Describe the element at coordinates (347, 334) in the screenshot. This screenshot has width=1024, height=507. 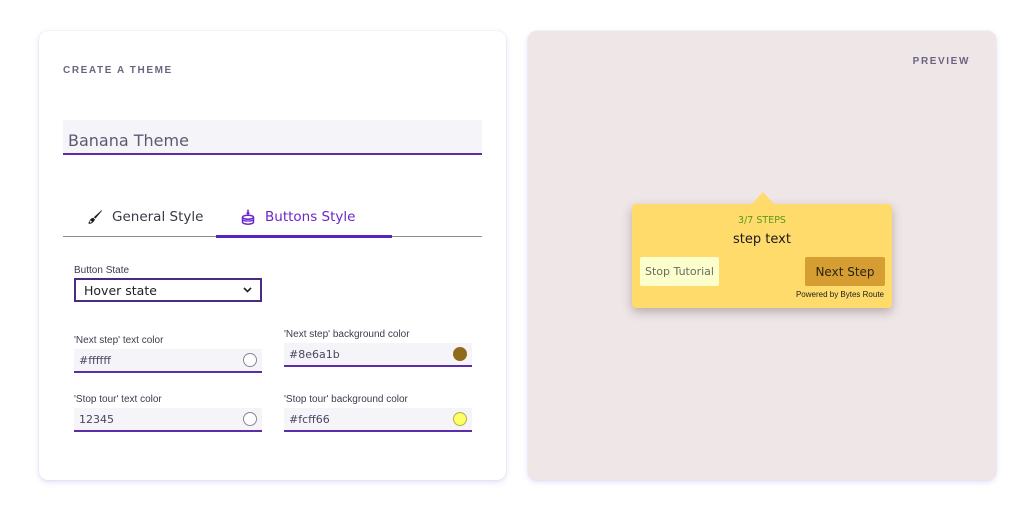
I see `next-bg-color-label: 'Next step' background color` at that location.